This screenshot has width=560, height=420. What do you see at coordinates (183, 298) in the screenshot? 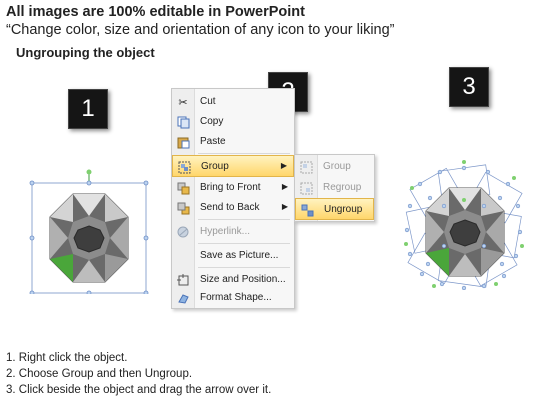
I see `format-shape-icon` at bounding box center [183, 298].